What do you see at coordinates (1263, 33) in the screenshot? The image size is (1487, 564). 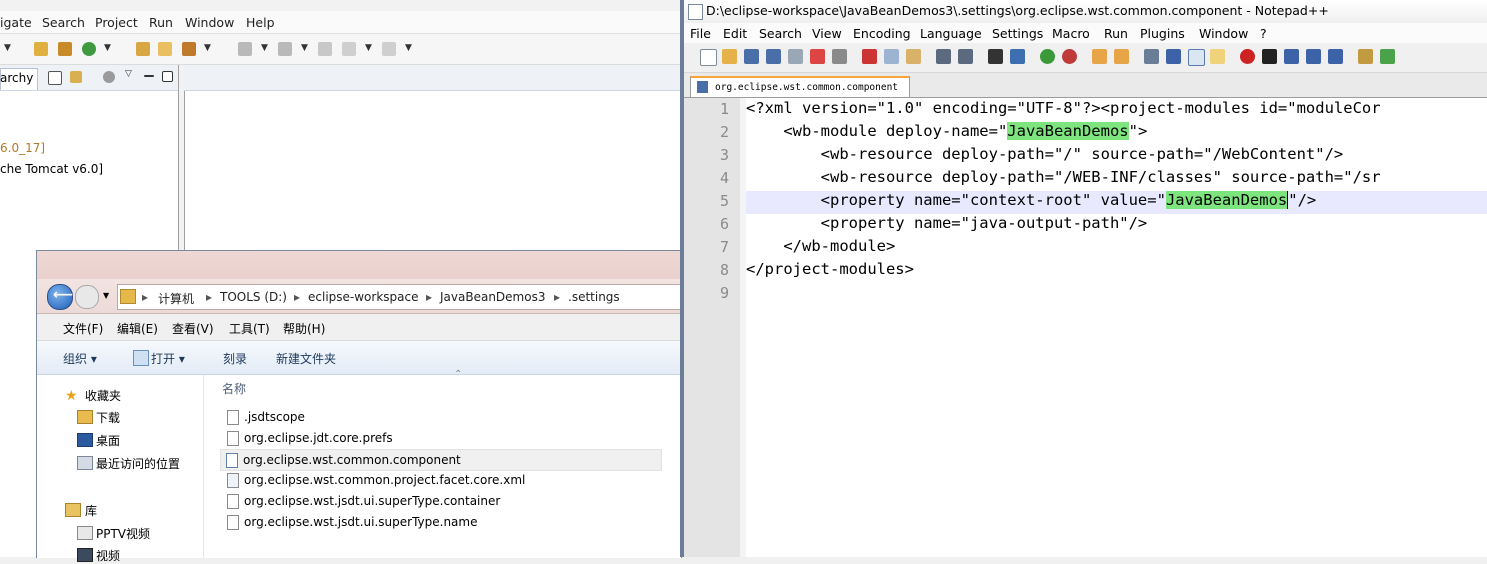 I see `menu-help: ?` at bounding box center [1263, 33].